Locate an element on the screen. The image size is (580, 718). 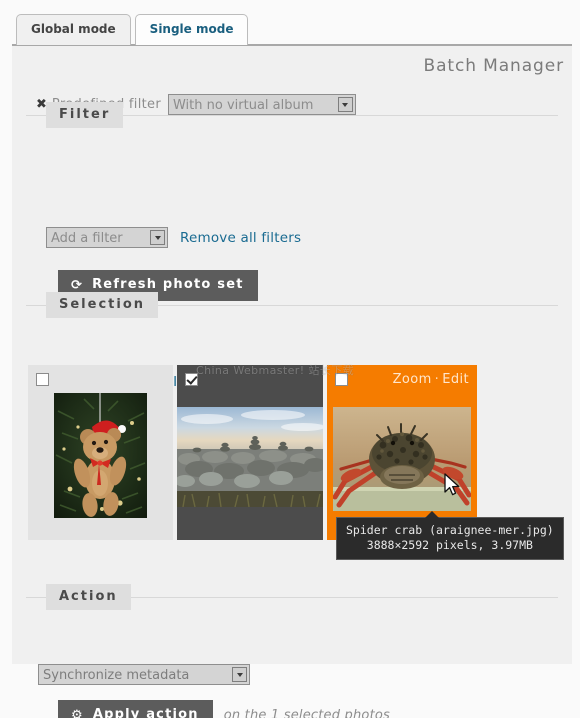
tooltip-details: 3888×2592 pixels, 3.97MB is located at coordinates (449, 545).